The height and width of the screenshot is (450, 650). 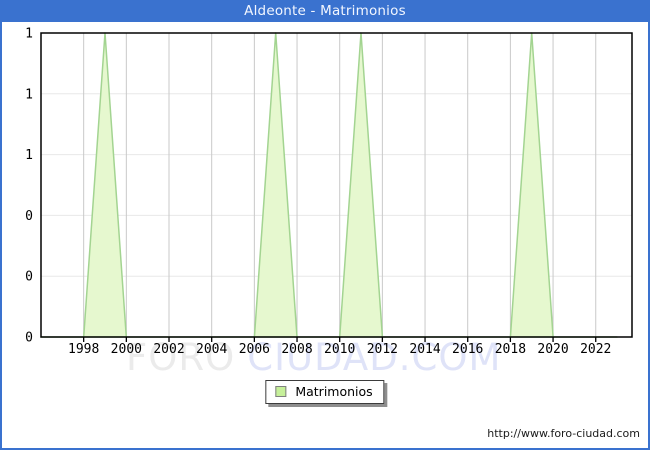 I want to click on page-title: Aldeonte - Matrimonios, so click(x=325, y=11).